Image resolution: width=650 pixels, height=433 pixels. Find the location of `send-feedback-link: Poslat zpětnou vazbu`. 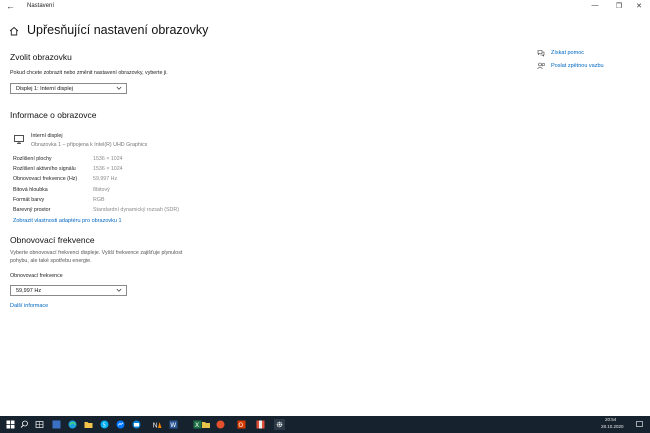

send-feedback-link: Poslat zpětnou vazbu is located at coordinates (587, 66).